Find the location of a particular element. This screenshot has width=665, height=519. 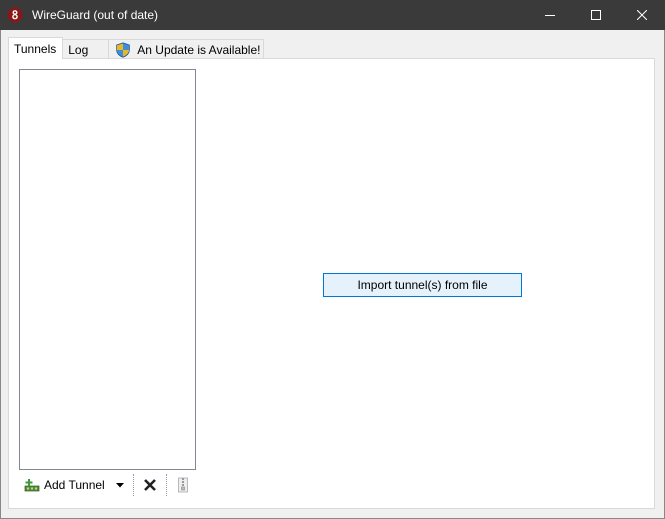

wireguard-logo-icon is located at coordinates (15, 15).